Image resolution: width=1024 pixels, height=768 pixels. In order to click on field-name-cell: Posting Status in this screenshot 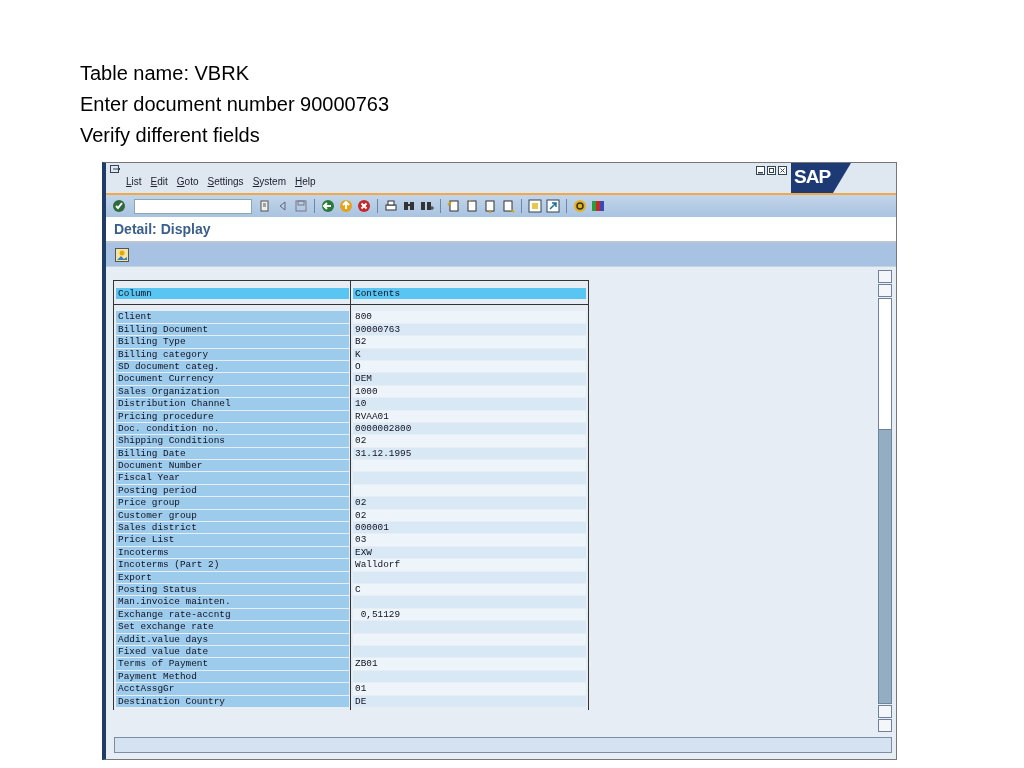, I will do `click(232, 590)`.